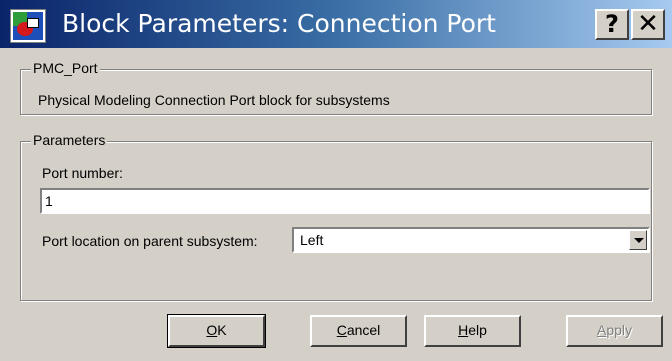 Image resolution: width=672 pixels, height=361 pixels. Describe the element at coordinates (471, 240) in the screenshot. I see `port-location-select: Left` at that location.